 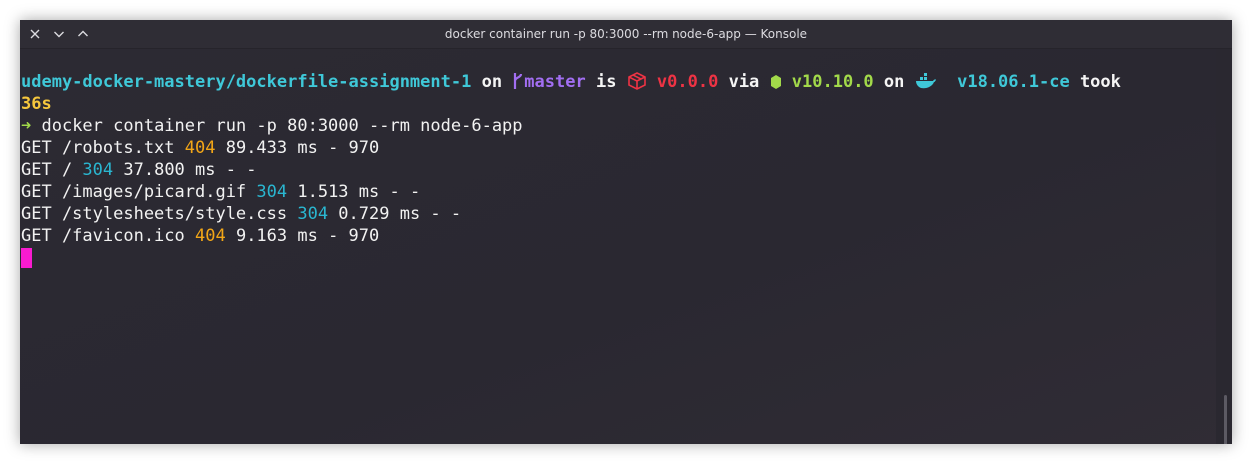 I want to click on git-branch: master, so click(x=555, y=82).